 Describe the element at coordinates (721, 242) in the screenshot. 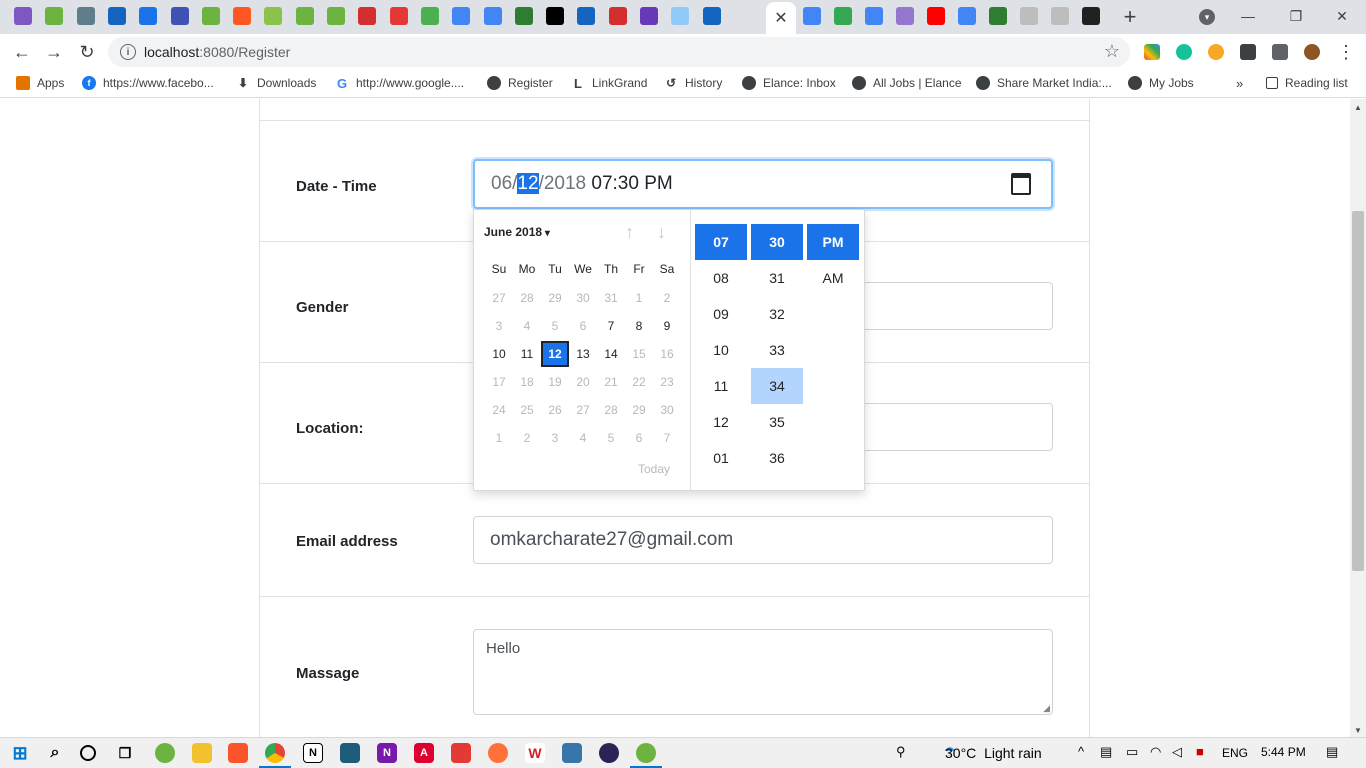

I see `hour-option: 07` at that location.